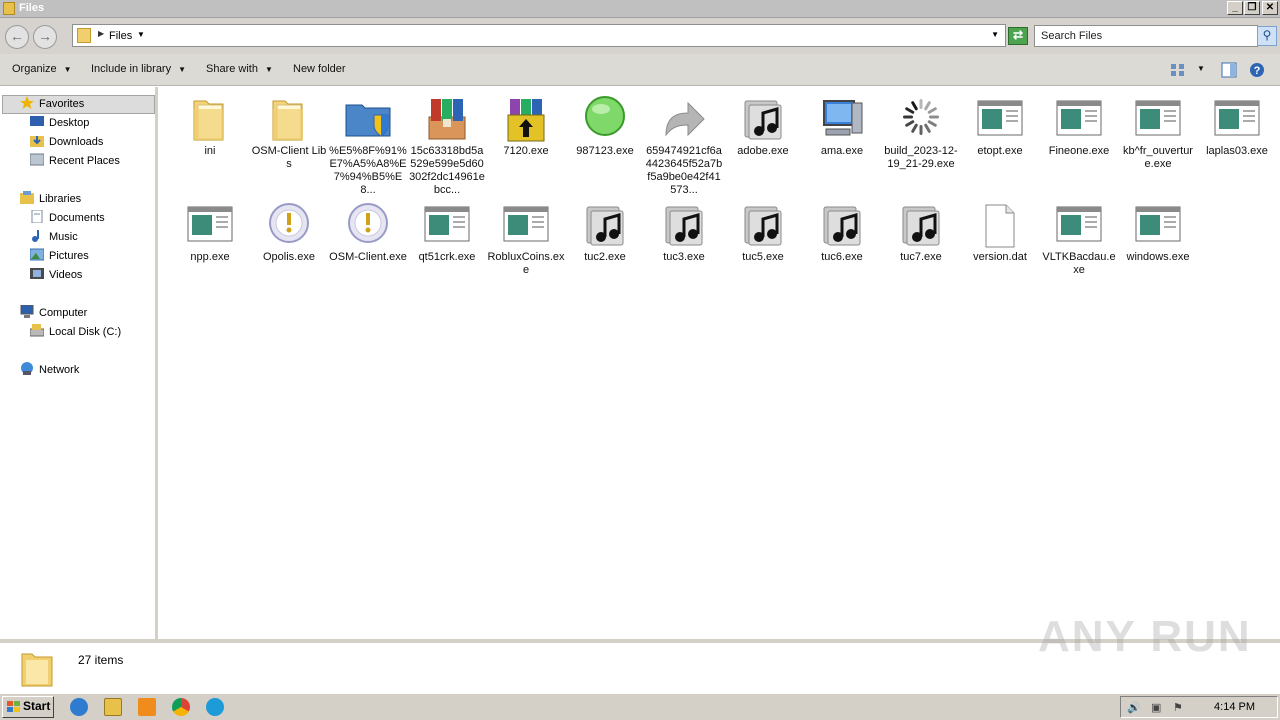 This screenshot has height=720, width=1280. Describe the element at coordinates (1234, 707) in the screenshot. I see `clock: 4:14 PM` at that location.